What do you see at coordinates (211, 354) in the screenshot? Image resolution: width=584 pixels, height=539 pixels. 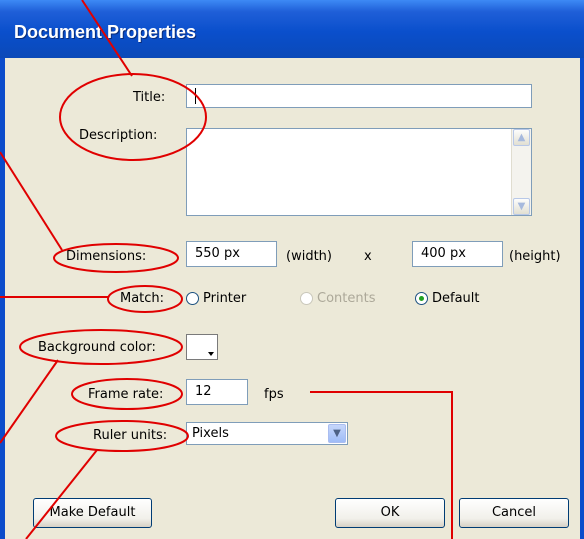 I see `dropdown-arrow-icon` at bounding box center [211, 354].